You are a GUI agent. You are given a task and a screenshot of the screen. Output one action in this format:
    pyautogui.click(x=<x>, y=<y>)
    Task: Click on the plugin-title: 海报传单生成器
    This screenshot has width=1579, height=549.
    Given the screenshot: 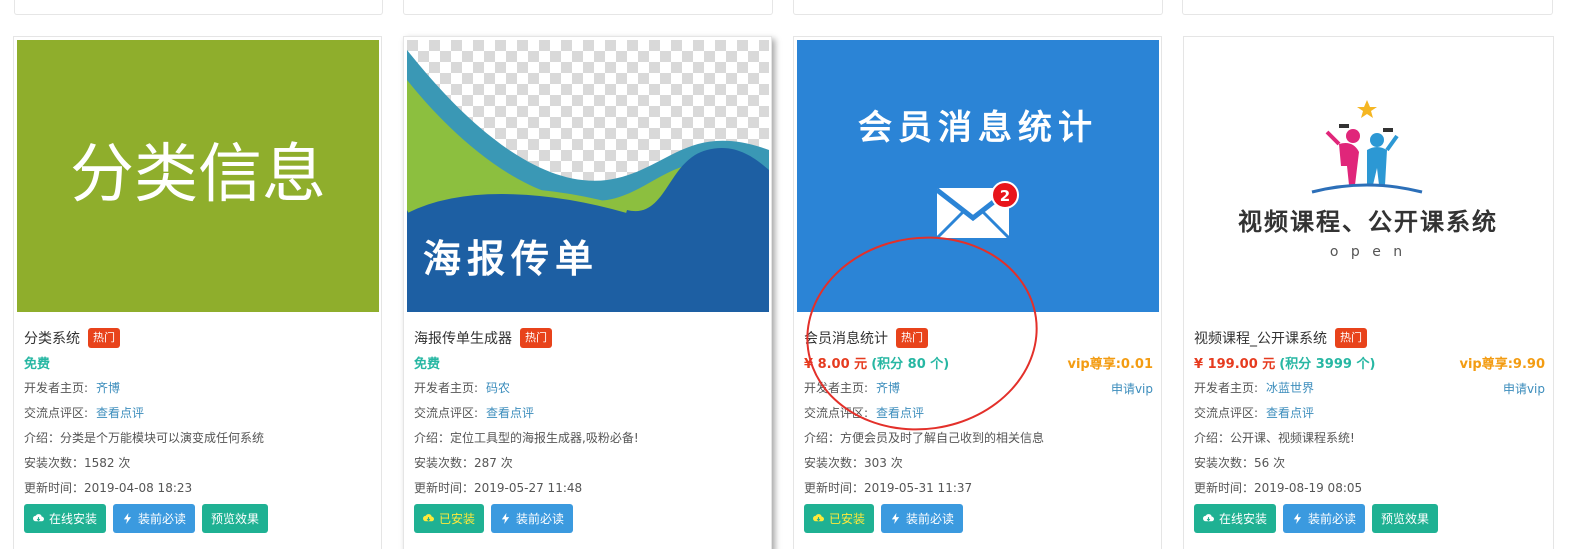 What is the action you would take?
    pyautogui.click(x=463, y=338)
    